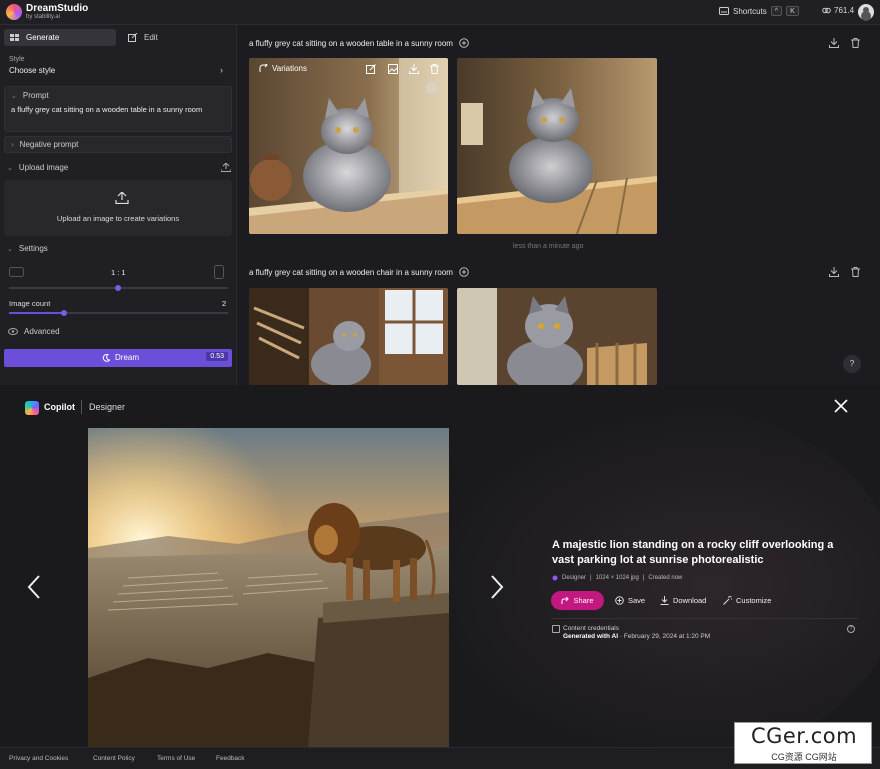 This screenshot has height=769, width=880. Describe the element at coordinates (81, 407) in the screenshot. I see `header-divider` at that location.